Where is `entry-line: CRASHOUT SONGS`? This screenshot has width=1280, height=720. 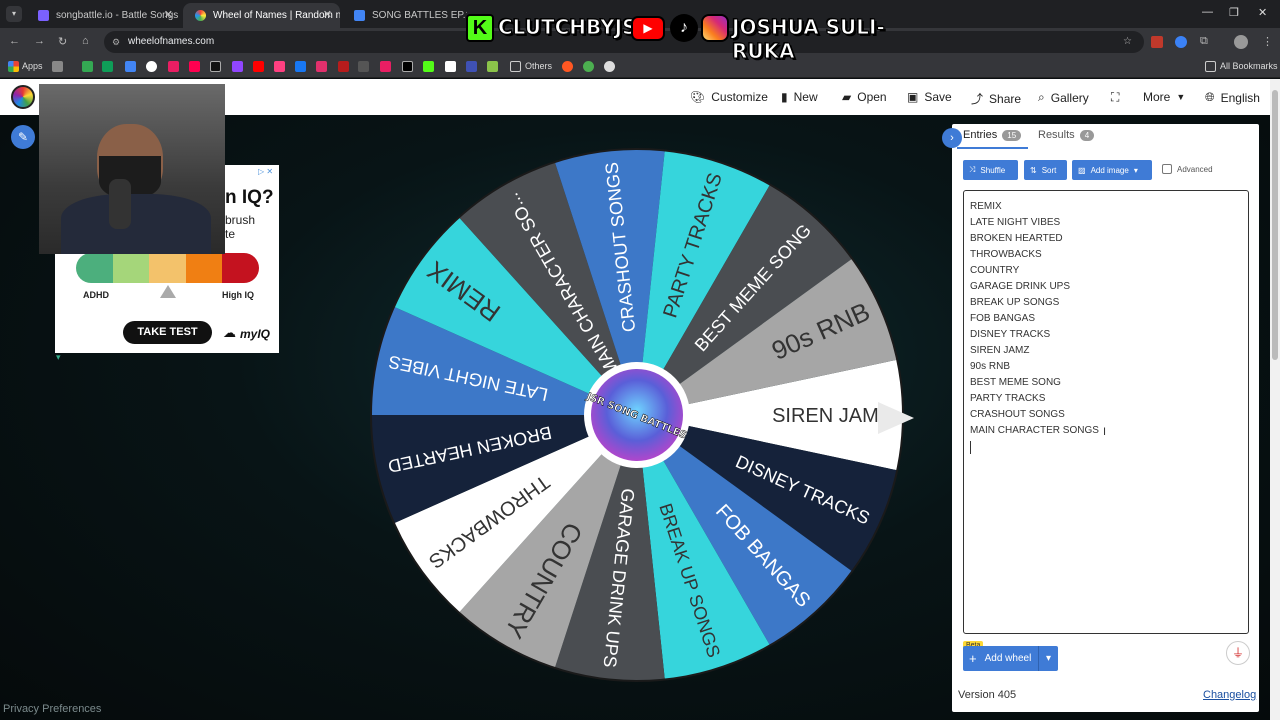 entry-line: CRASHOUT SONGS is located at coordinates (1017, 414).